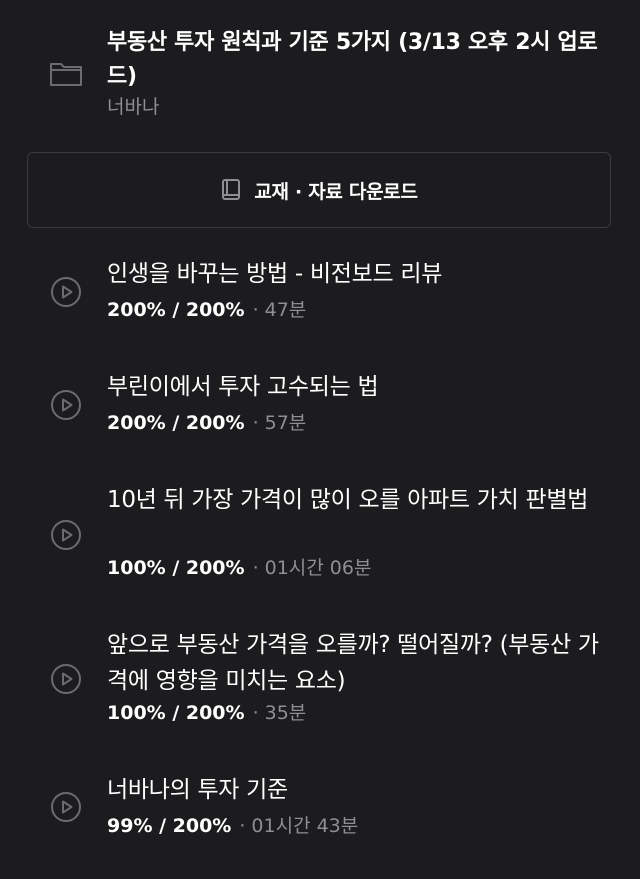 This screenshot has height=879, width=640. I want to click on book-icon, so click(231, 189).